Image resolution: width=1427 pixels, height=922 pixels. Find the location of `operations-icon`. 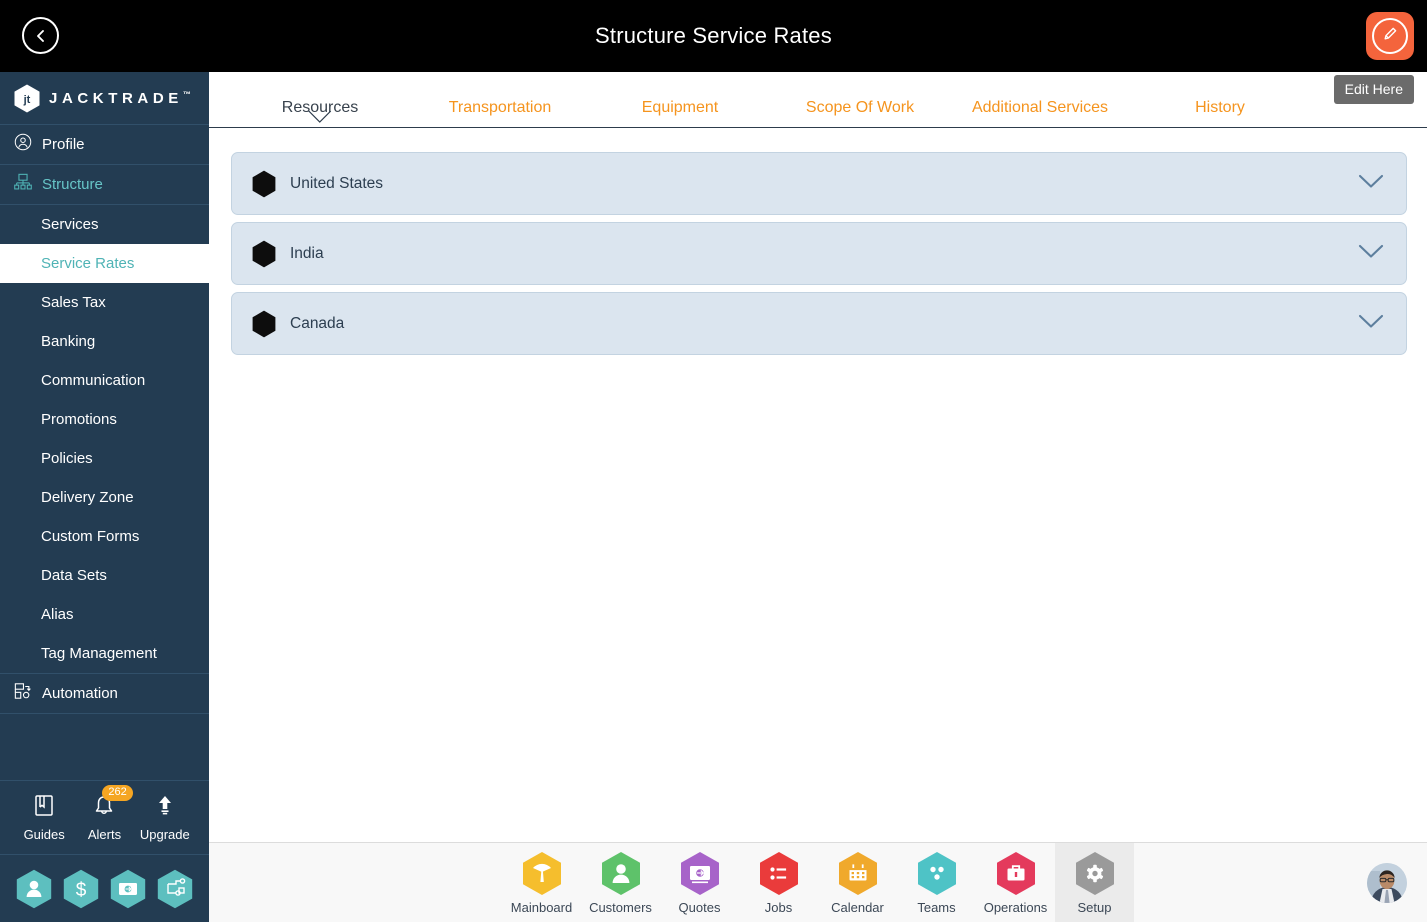

operations-icon is located at coordinates (1016, 873).